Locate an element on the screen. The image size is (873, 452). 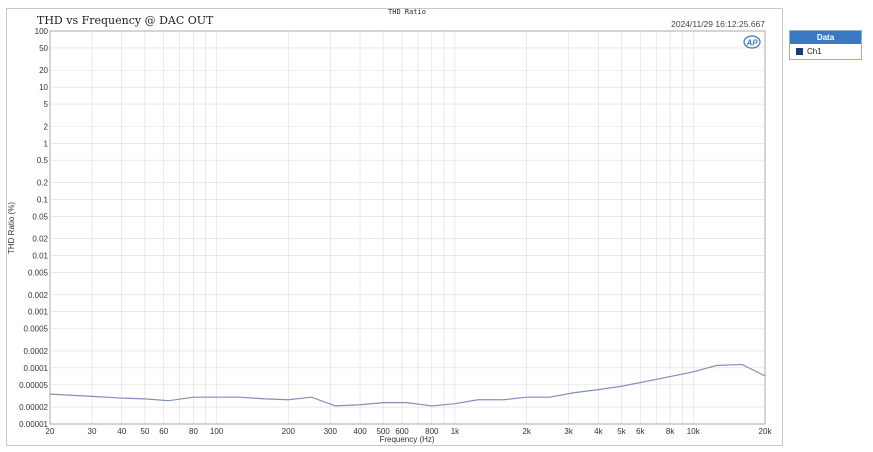
x-tick-label: 30 is located at coordinates (92, 431).